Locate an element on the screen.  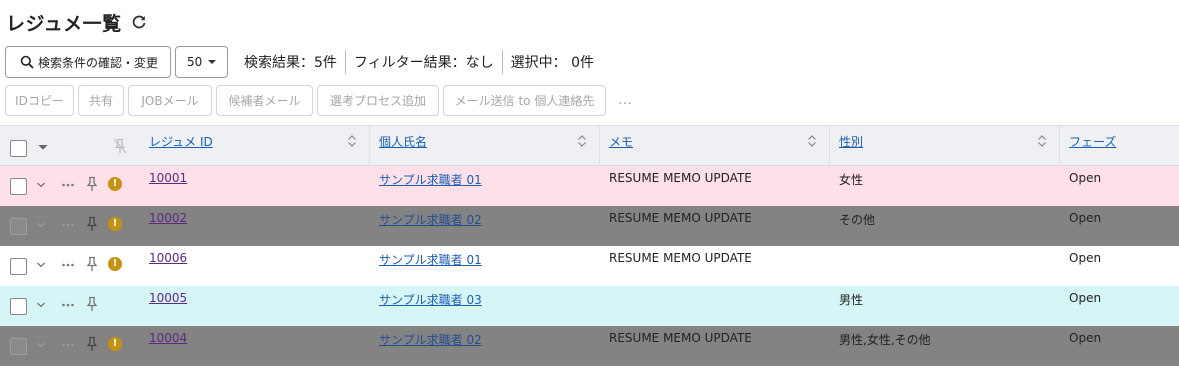
search-conditions-label: 検索条件の確認・変更 is located at coordinates (98, 62).